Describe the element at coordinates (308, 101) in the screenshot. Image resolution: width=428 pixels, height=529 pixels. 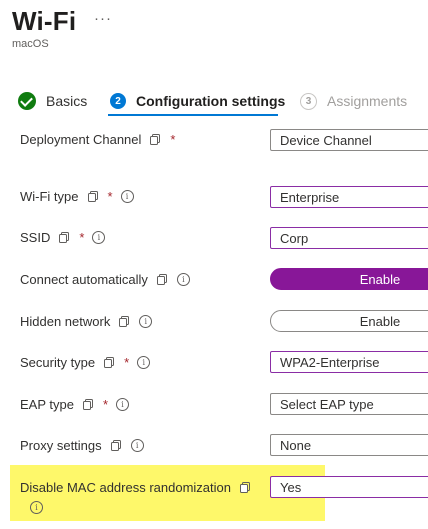
I see `step-number-badge: 3` at that location.